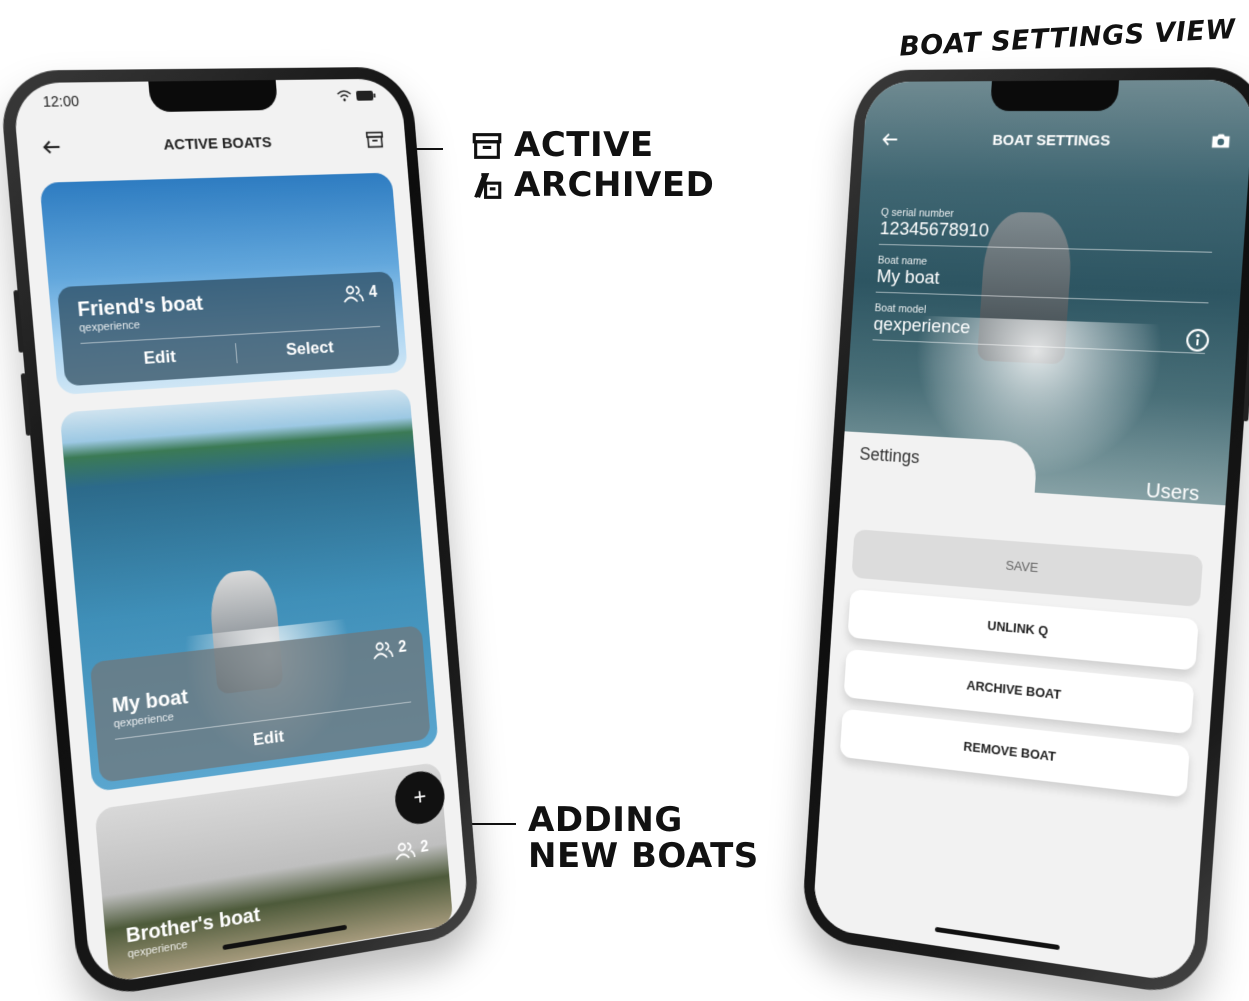 The height and width of the screenshot is (1001, 1249). I want to click on select-button: Select, so click(308, 349).